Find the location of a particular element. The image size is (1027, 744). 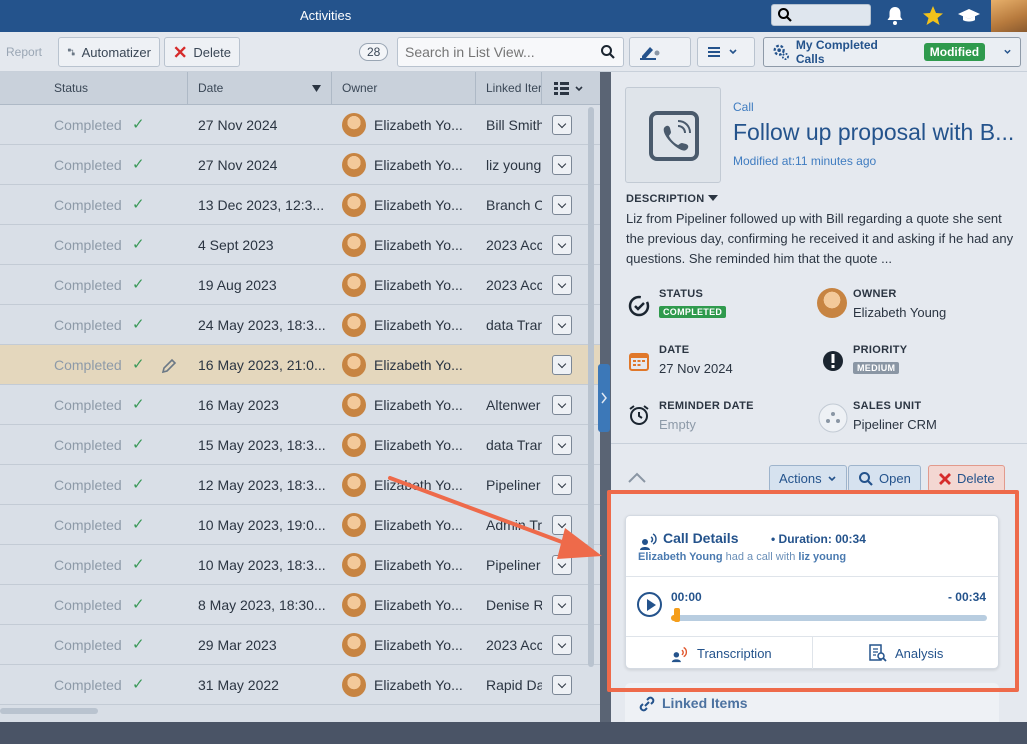

row-linked-item: Denise R is located at coordinates (514, 605).